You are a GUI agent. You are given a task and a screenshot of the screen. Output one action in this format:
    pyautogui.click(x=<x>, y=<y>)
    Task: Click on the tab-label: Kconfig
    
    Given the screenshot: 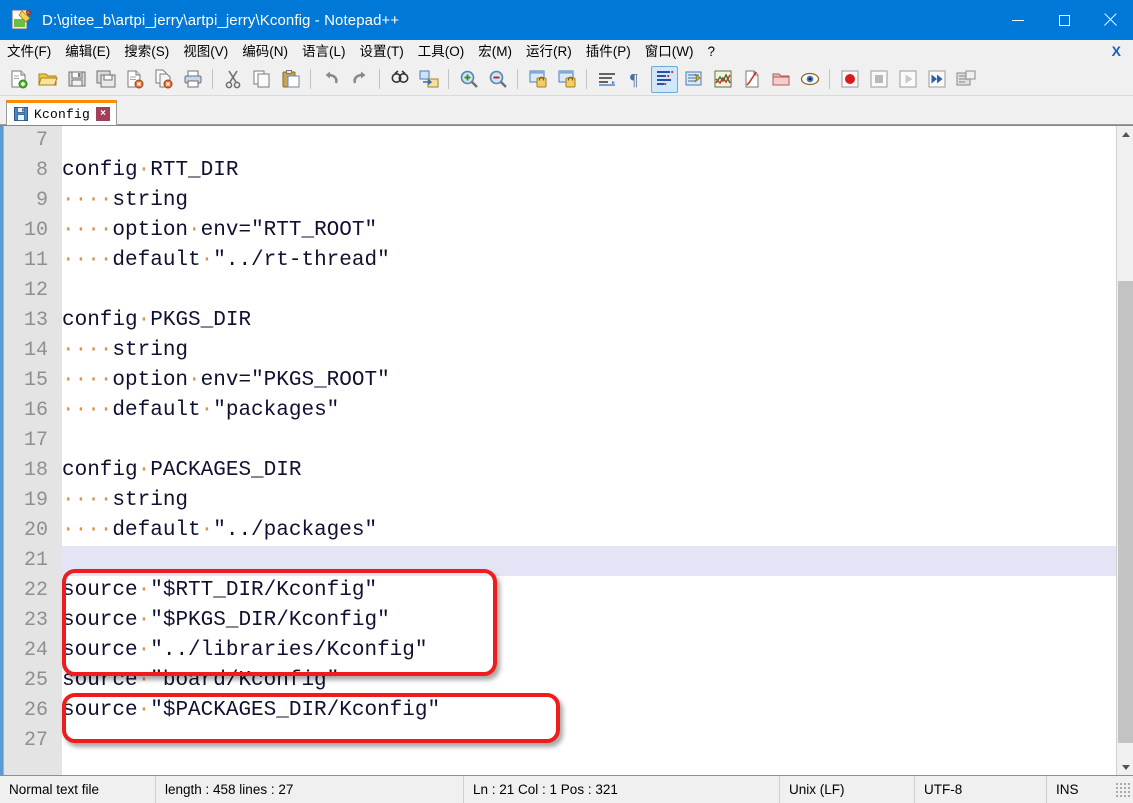 What is the action you would take?
    pyautogui.click(x=62, y=114)
    